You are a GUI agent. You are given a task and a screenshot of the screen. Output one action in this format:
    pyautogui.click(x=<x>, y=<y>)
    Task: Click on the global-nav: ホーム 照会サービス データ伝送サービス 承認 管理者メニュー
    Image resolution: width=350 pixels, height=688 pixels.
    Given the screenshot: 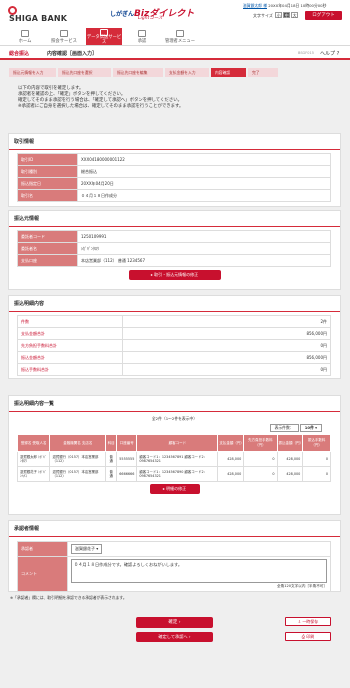 What is the action you would take?
    pyautogui.click(x=175, y=37)
    